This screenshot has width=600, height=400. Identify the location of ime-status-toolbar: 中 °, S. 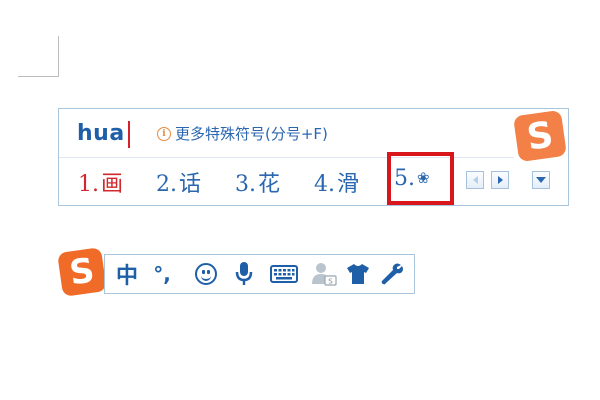
(259, 274).